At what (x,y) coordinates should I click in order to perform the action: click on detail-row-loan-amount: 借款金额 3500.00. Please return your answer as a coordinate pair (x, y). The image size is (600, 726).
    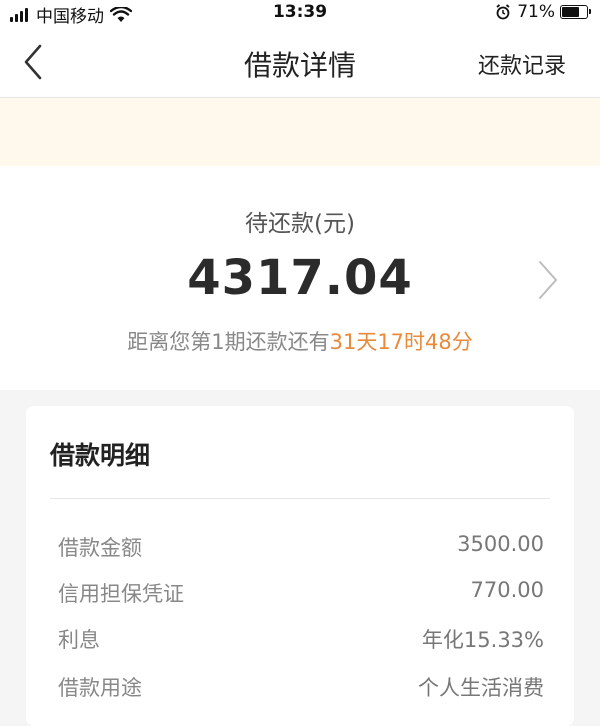
    Looking at the image, I should click on (301, 547).